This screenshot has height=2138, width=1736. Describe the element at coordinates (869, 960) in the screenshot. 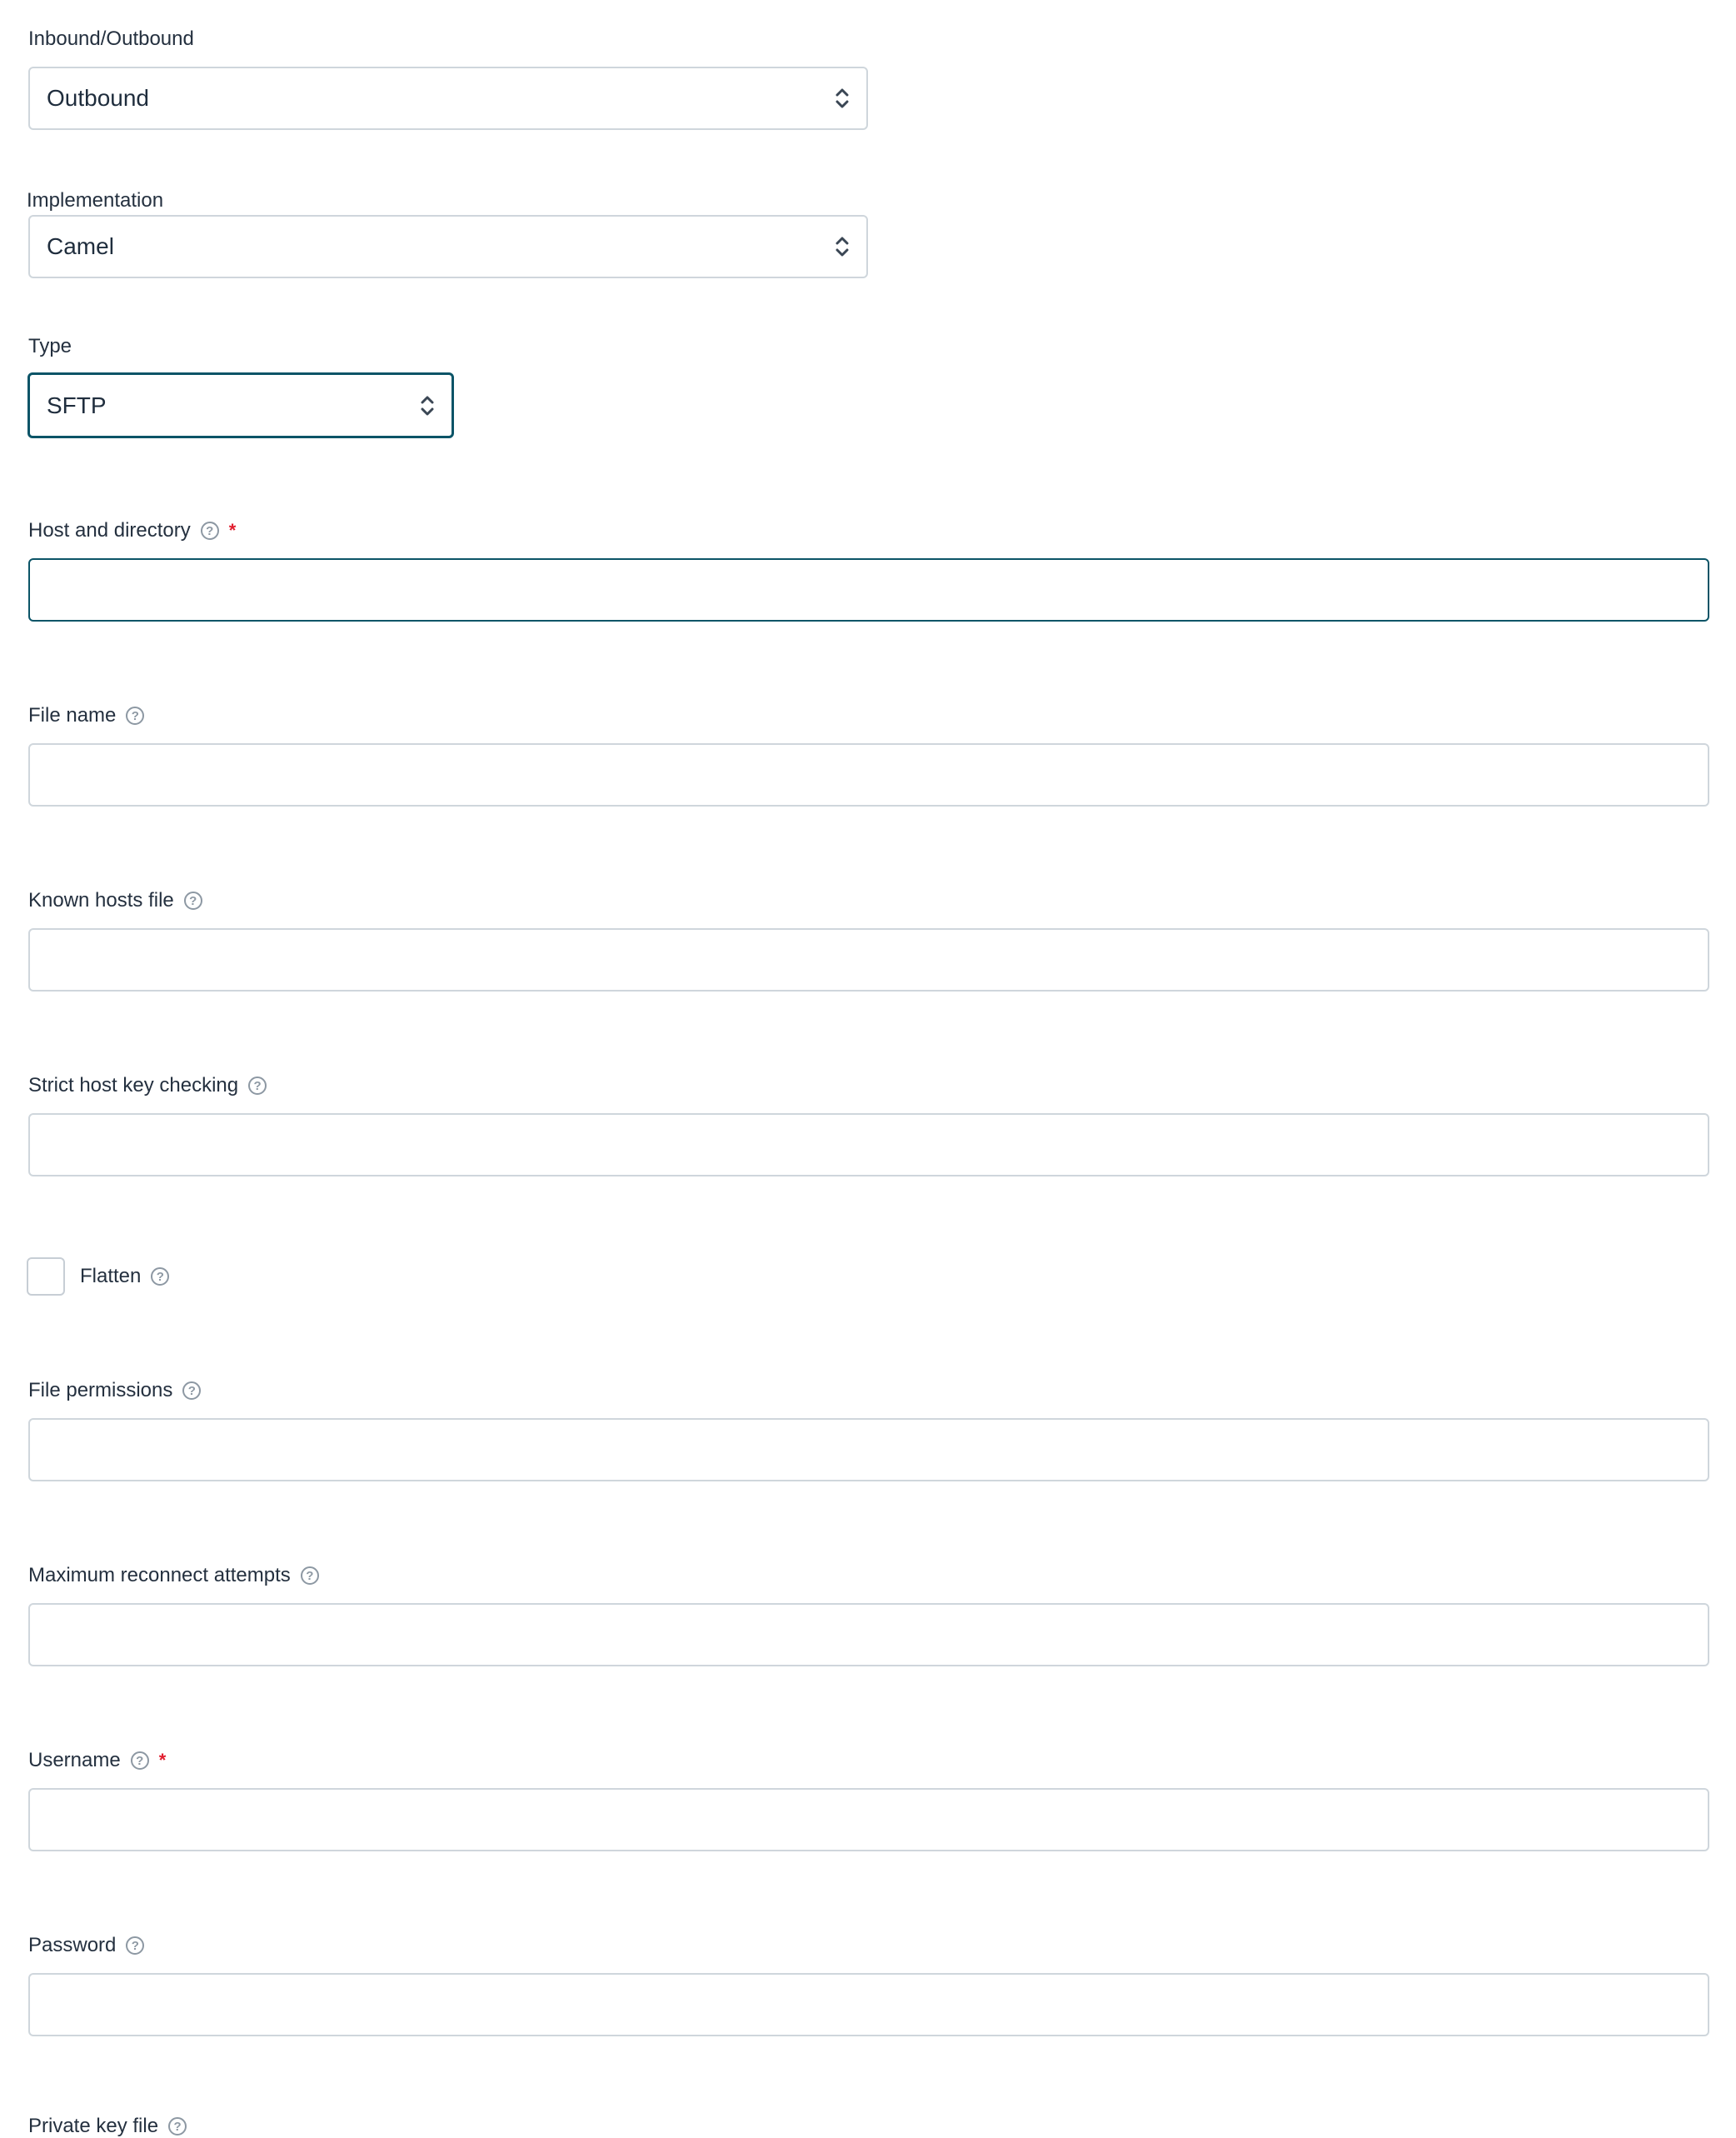

I see `known-hosts-input` at that location.